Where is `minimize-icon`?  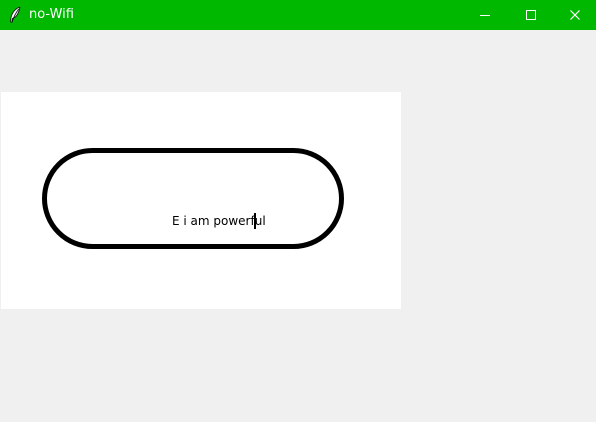
minimize-icon is located at coordinates (485, 15).